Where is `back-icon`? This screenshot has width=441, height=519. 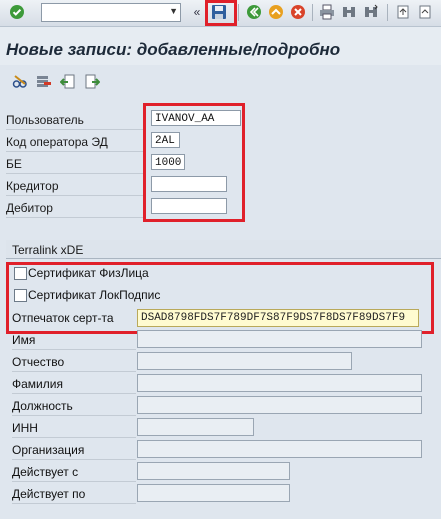
back-icon is located at coordinates (254, 12).